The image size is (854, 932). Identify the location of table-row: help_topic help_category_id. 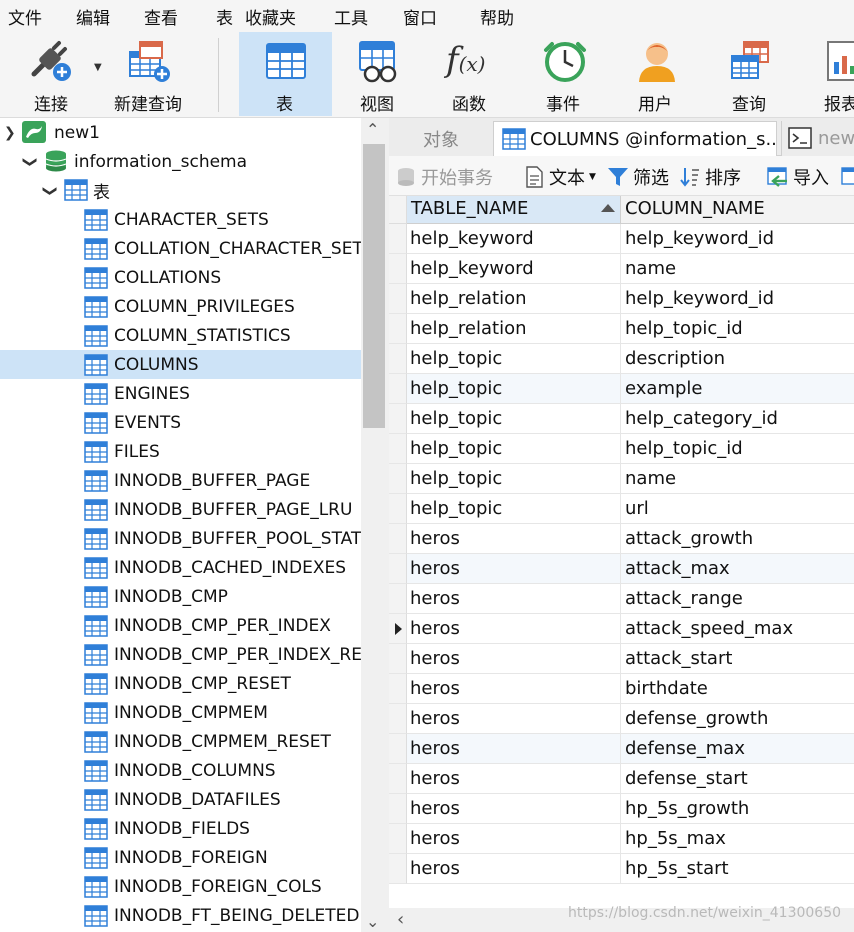
(621, 419).